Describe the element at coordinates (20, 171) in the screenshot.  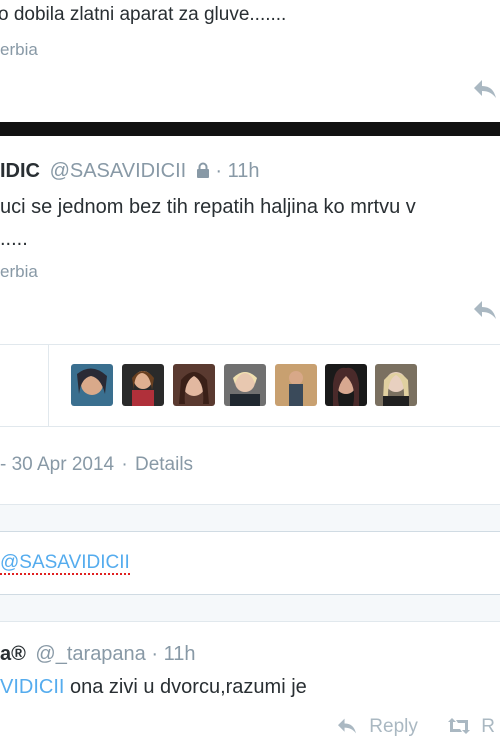
I see `tweet-2-author-name: IDIC` at that location.